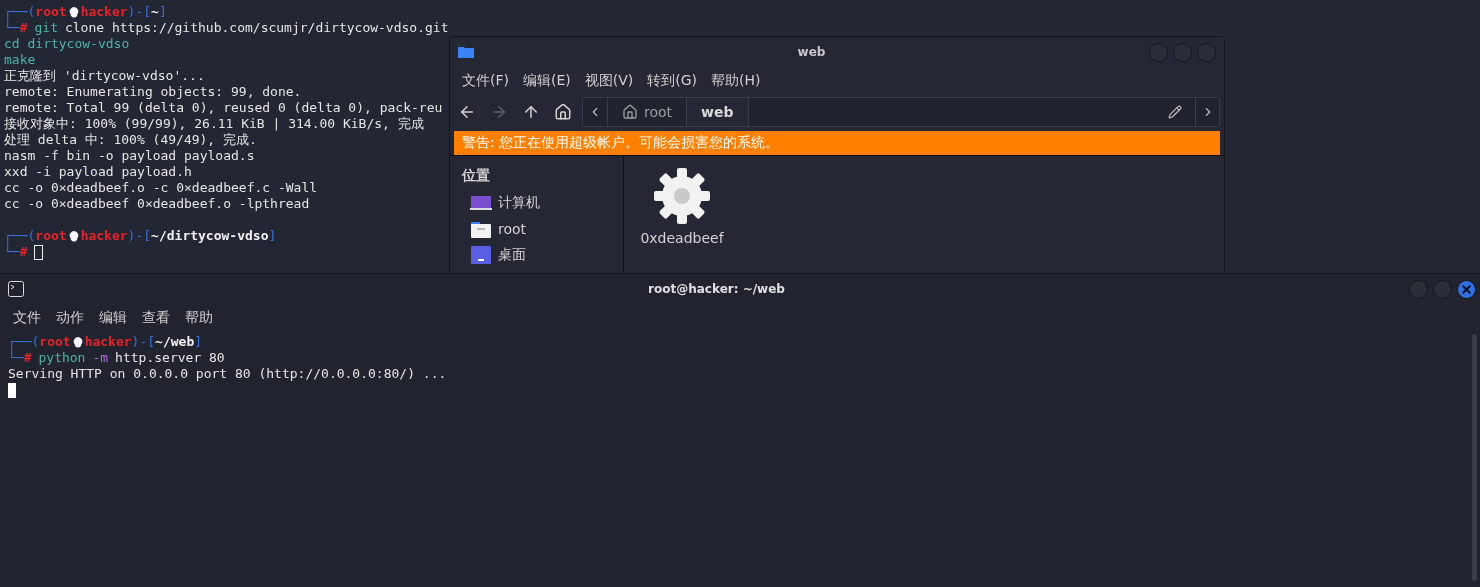 Image resolution: width=1480 pixels, height=587 pixels. What do you see at coordinates (837, 143) in the screenshot?
I see `warning-banner: 警告: 您正在使用超级帐户。可能会损害您的系统。` at bounding box center [837, 143].